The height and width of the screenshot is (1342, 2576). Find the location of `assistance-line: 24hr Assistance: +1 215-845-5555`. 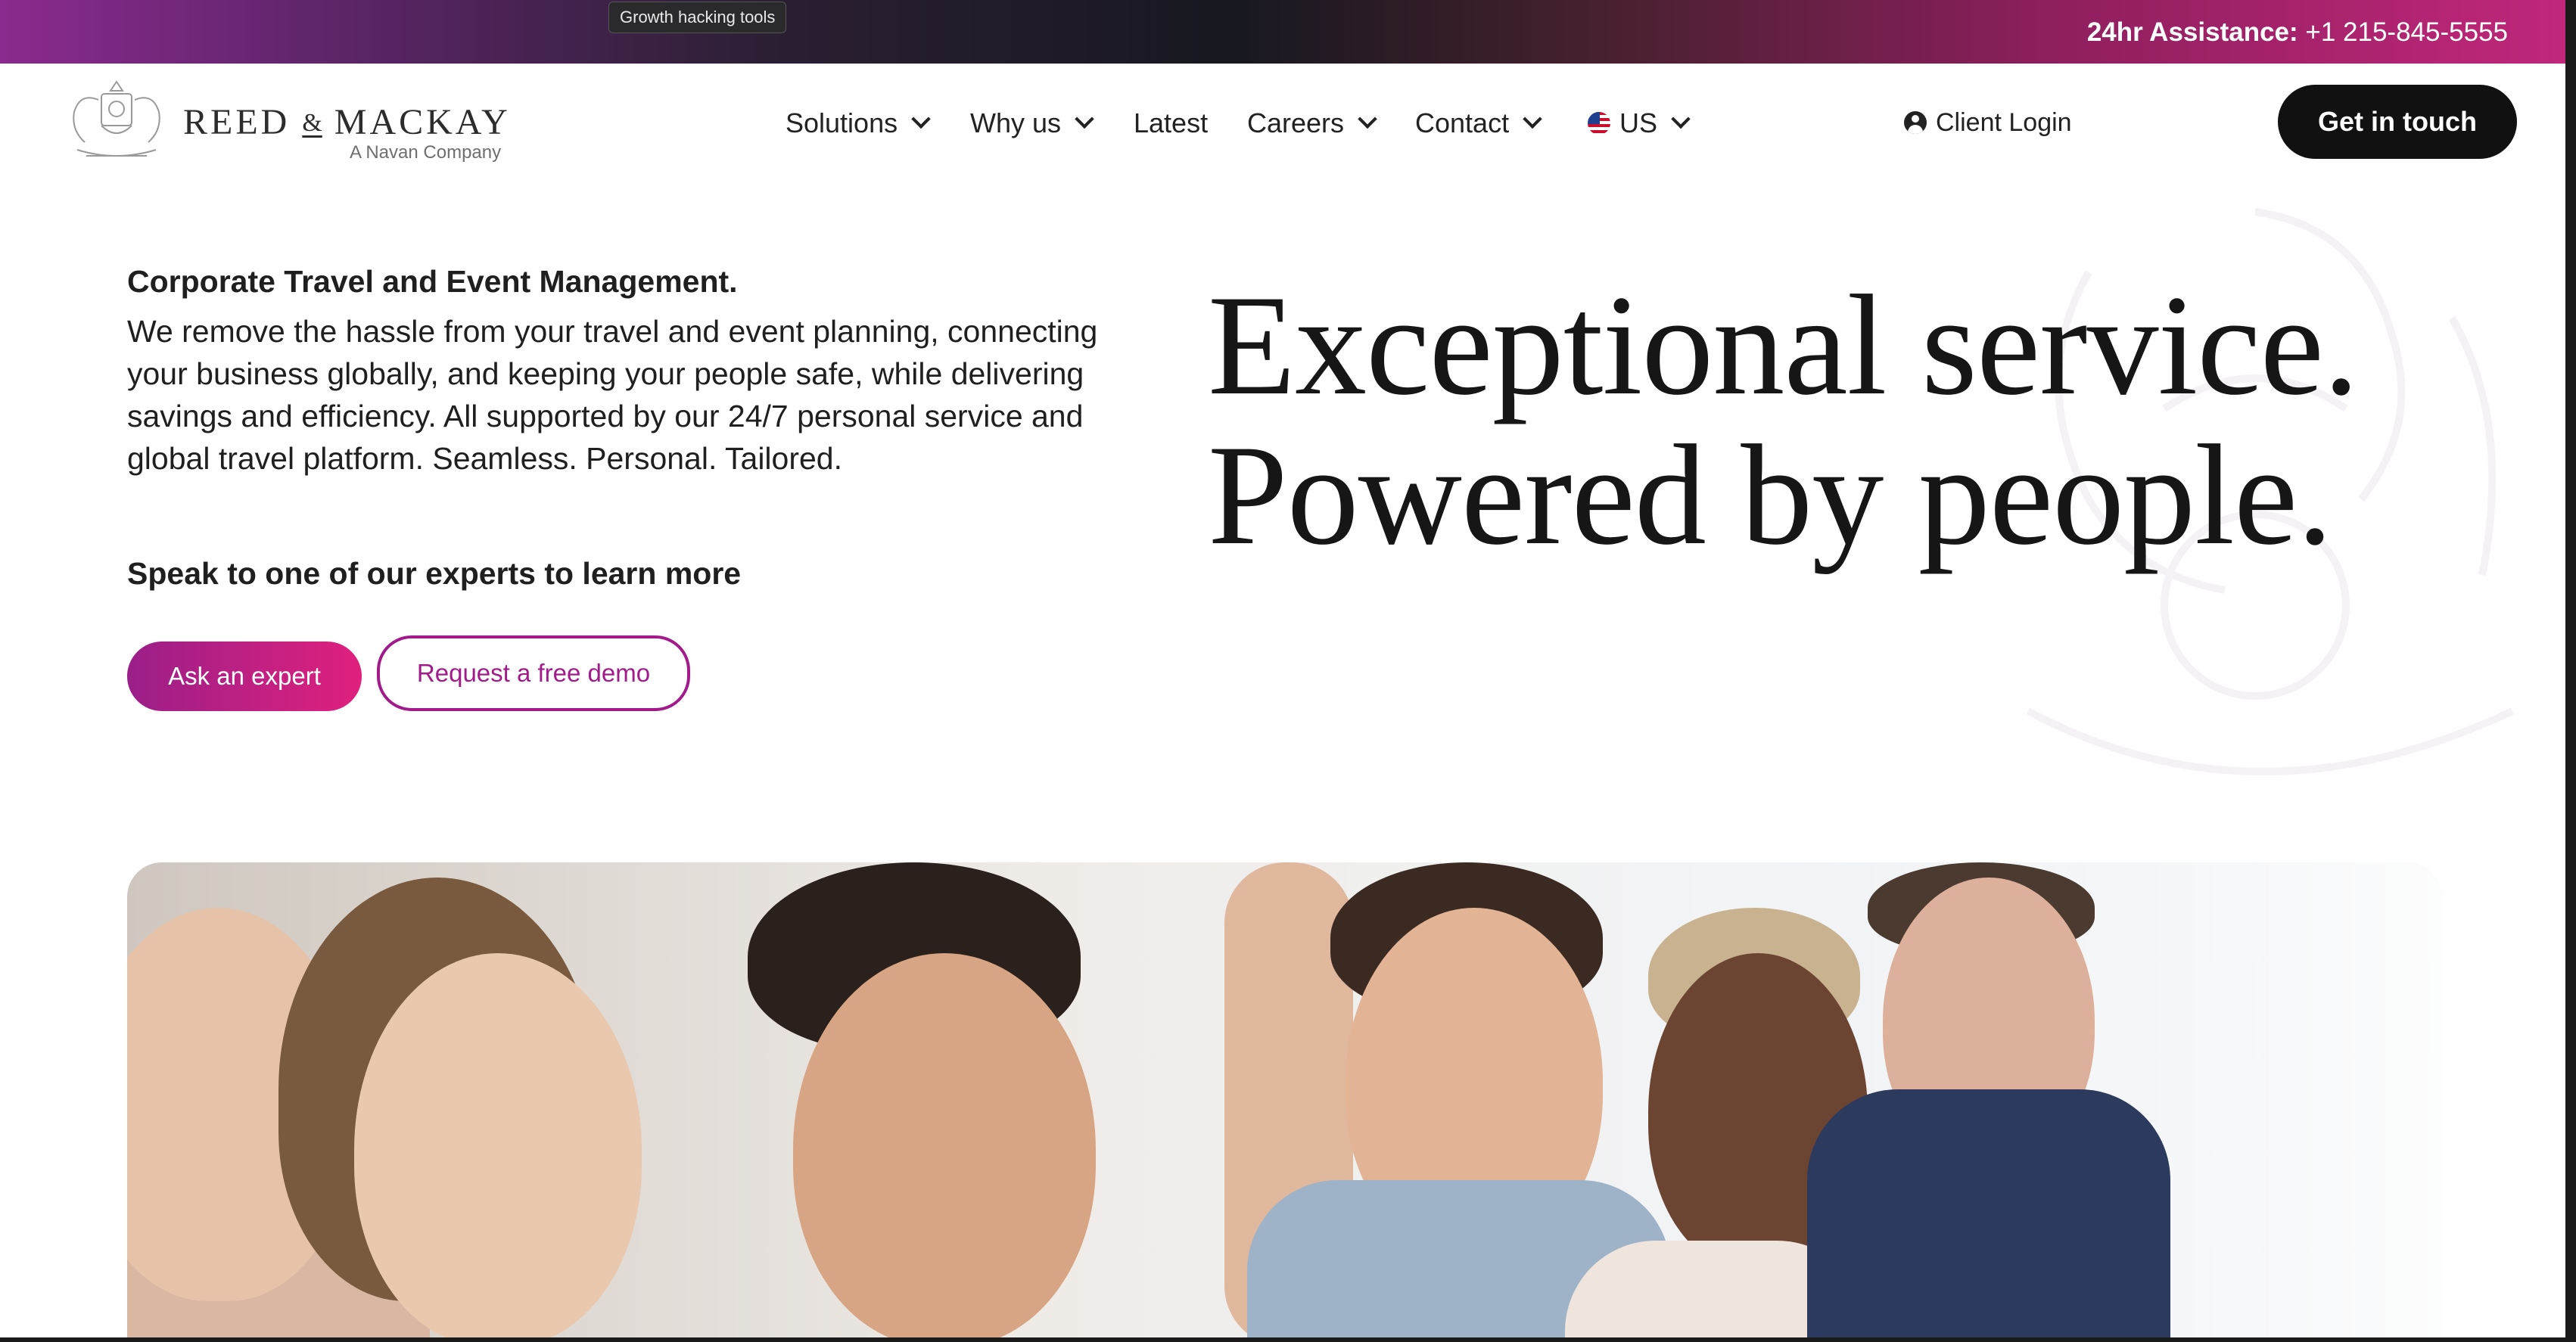

assistance-line: 24hr Assistance: +1 215-845-5555 is located at coordinates (2297, 32).